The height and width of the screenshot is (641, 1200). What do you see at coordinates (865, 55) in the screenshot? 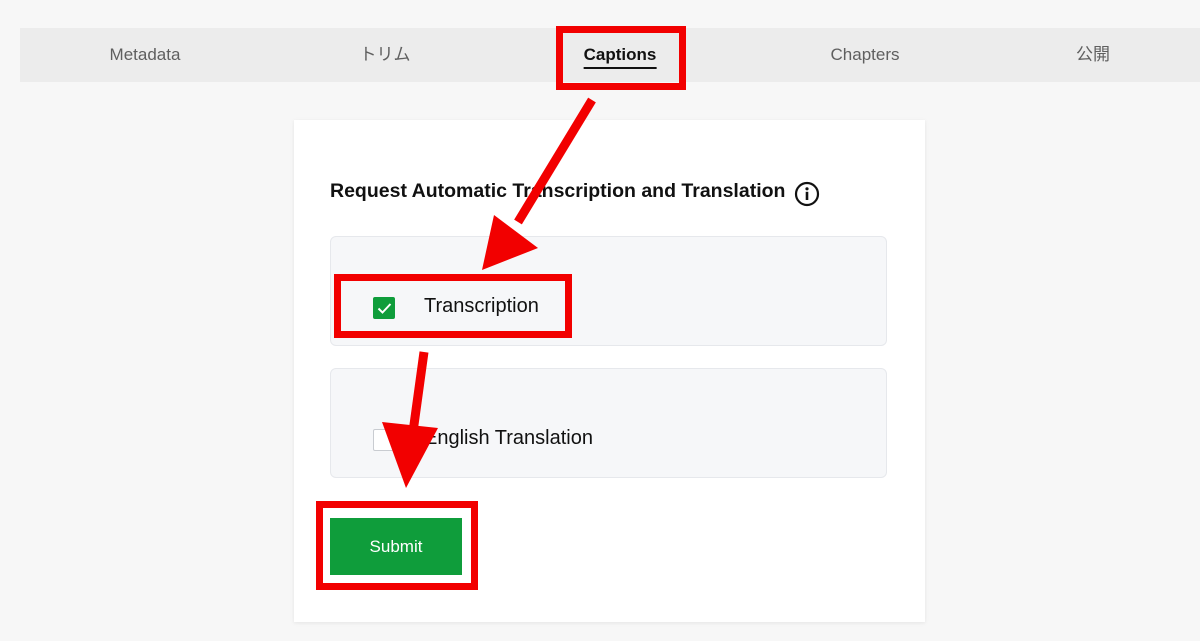
I see `tab-chapters: Chapters` at bounding box center [865, 55].